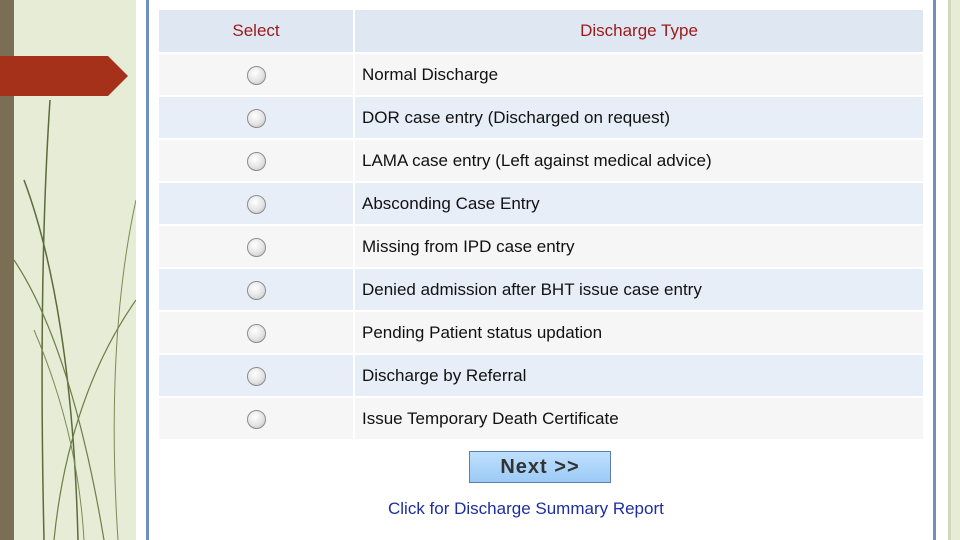  Describe the element at coordinates (639, 375) in the screenshot. I see `discharge-type-label: Discharge by Referral` at that location.